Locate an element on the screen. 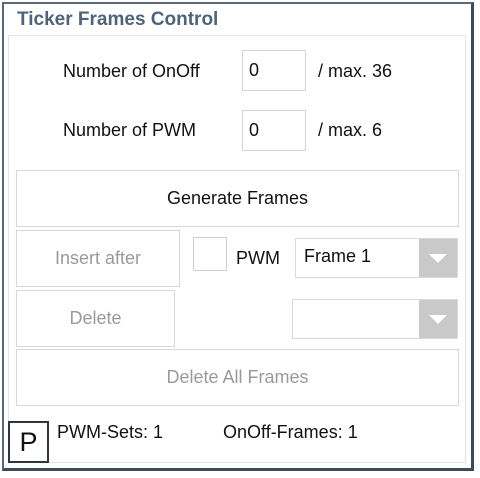 The image size is (480, 478). pwm-count-input is located at coordinates (274, 130).